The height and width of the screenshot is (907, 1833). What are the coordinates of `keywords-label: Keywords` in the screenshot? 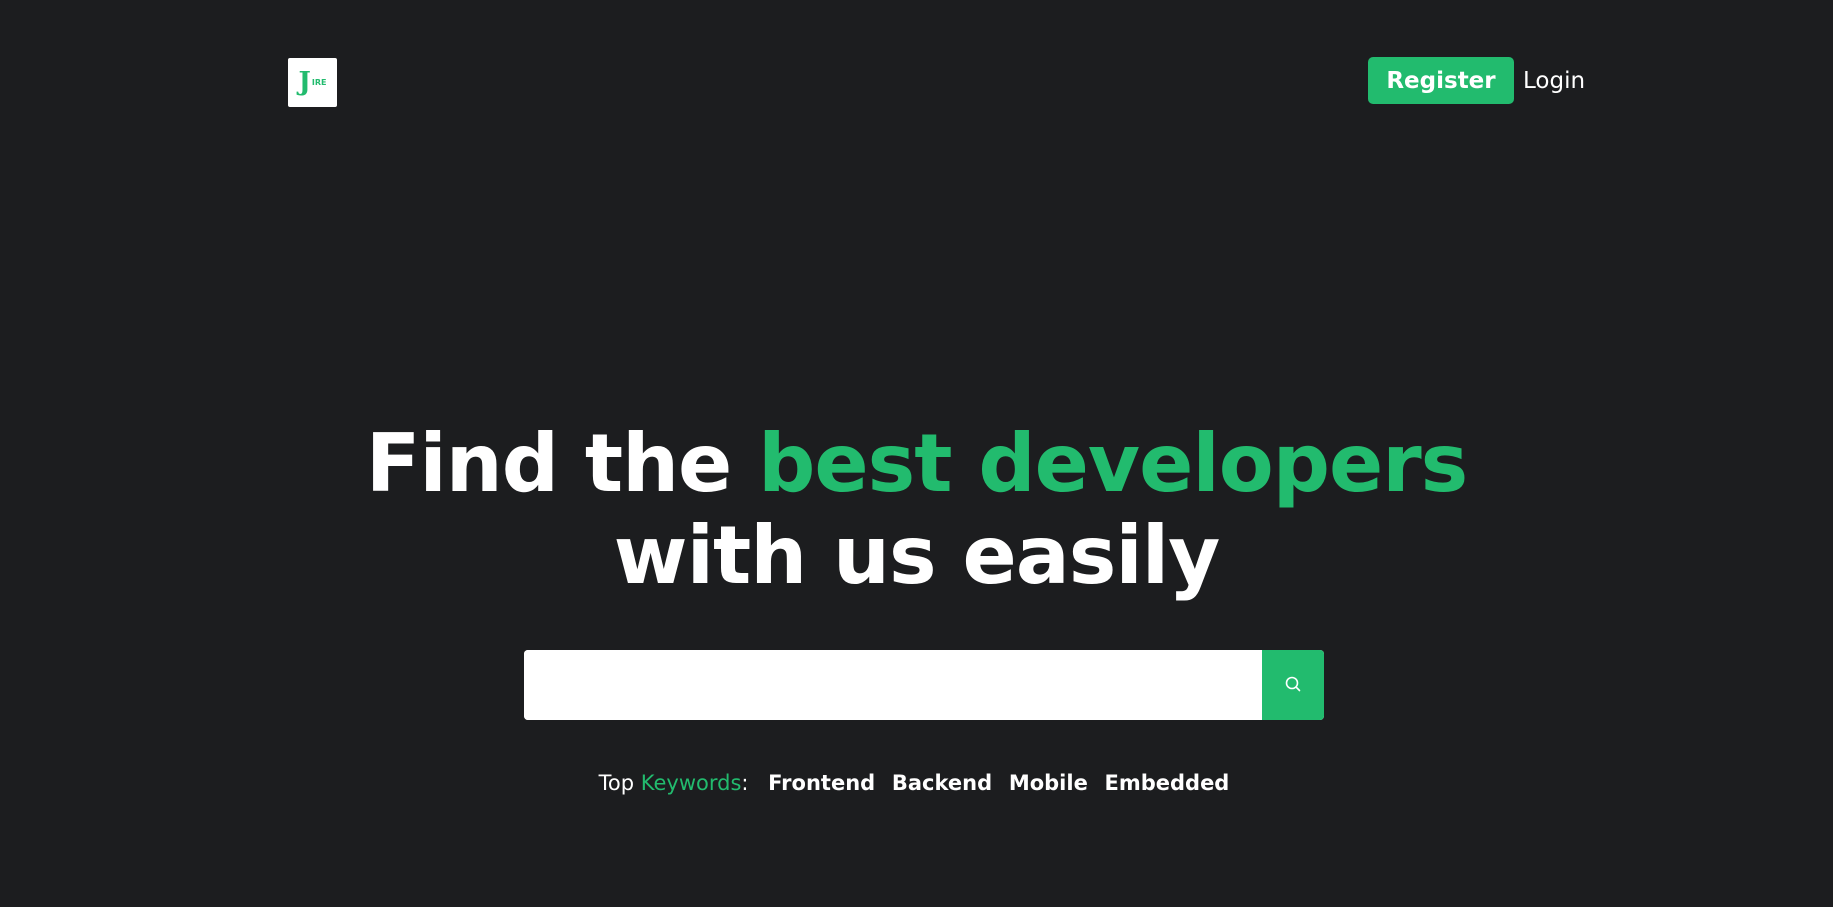 It's located at (691, 783).